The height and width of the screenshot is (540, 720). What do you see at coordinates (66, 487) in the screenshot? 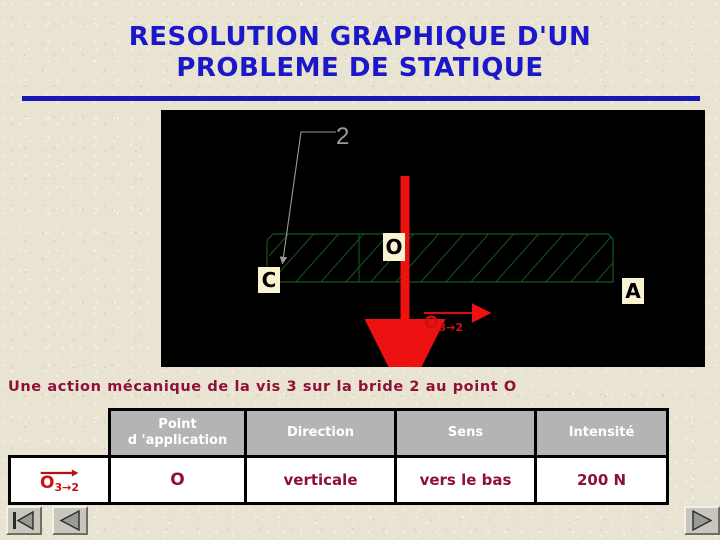
I see `table-vector-subscript: 3→2` at bounding box center [66, 487].